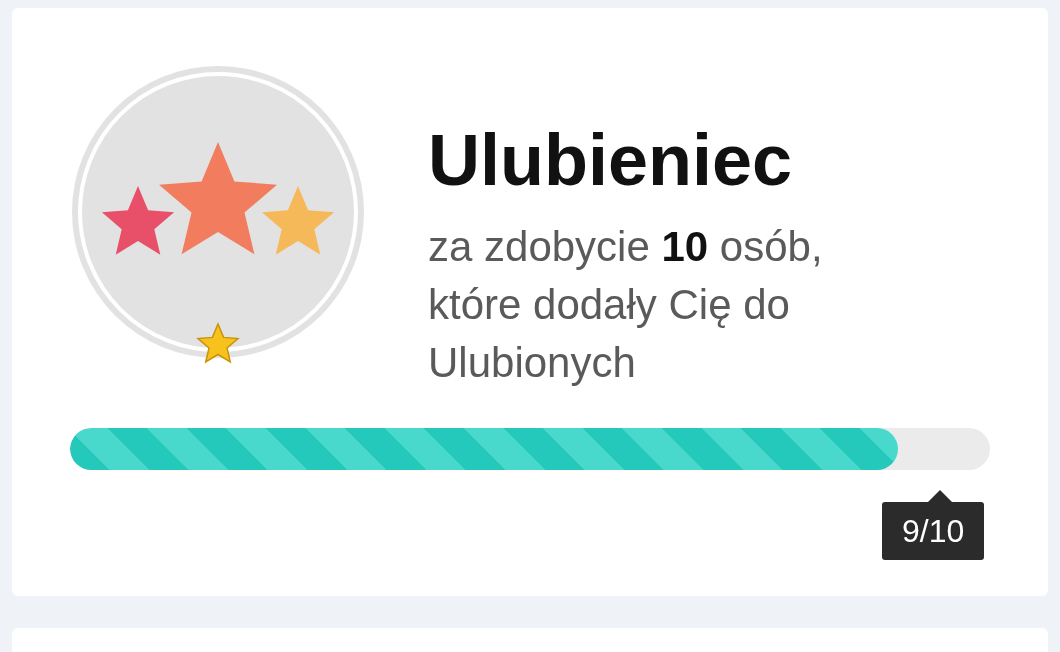 This screenshot has width=1060, height=652. I want to click on star-icon, so click(218, 344).